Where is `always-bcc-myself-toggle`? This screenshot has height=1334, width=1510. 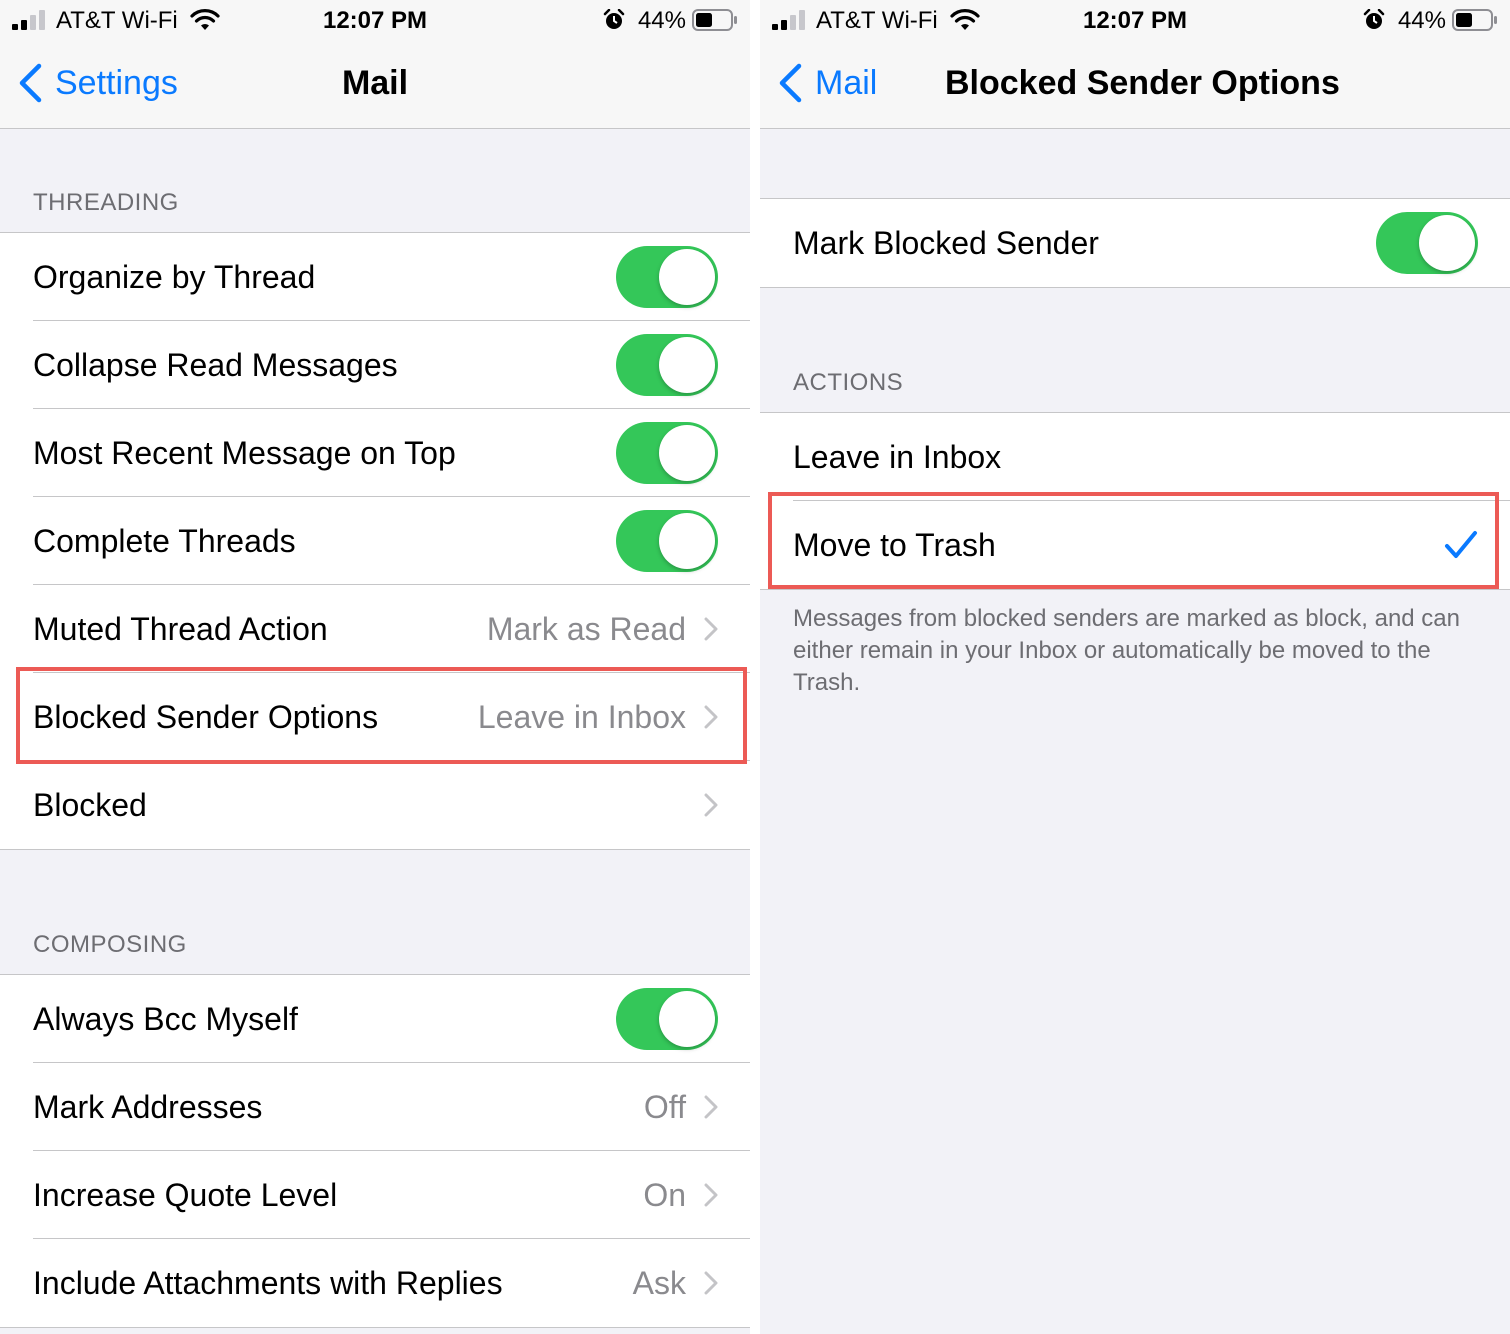
always-bcc-myself-toggle is located at coordinates (667, 1019).